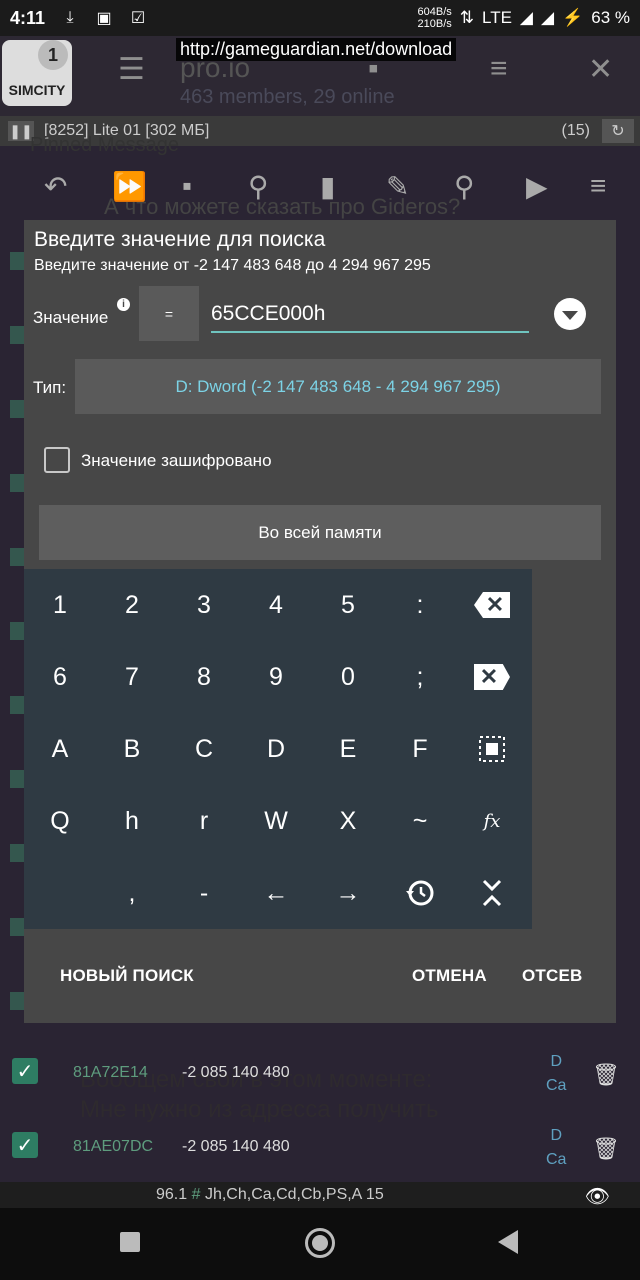 The height and width of the screenshot is (1280, 640). I want to click on key: ;, so click(420, 677).